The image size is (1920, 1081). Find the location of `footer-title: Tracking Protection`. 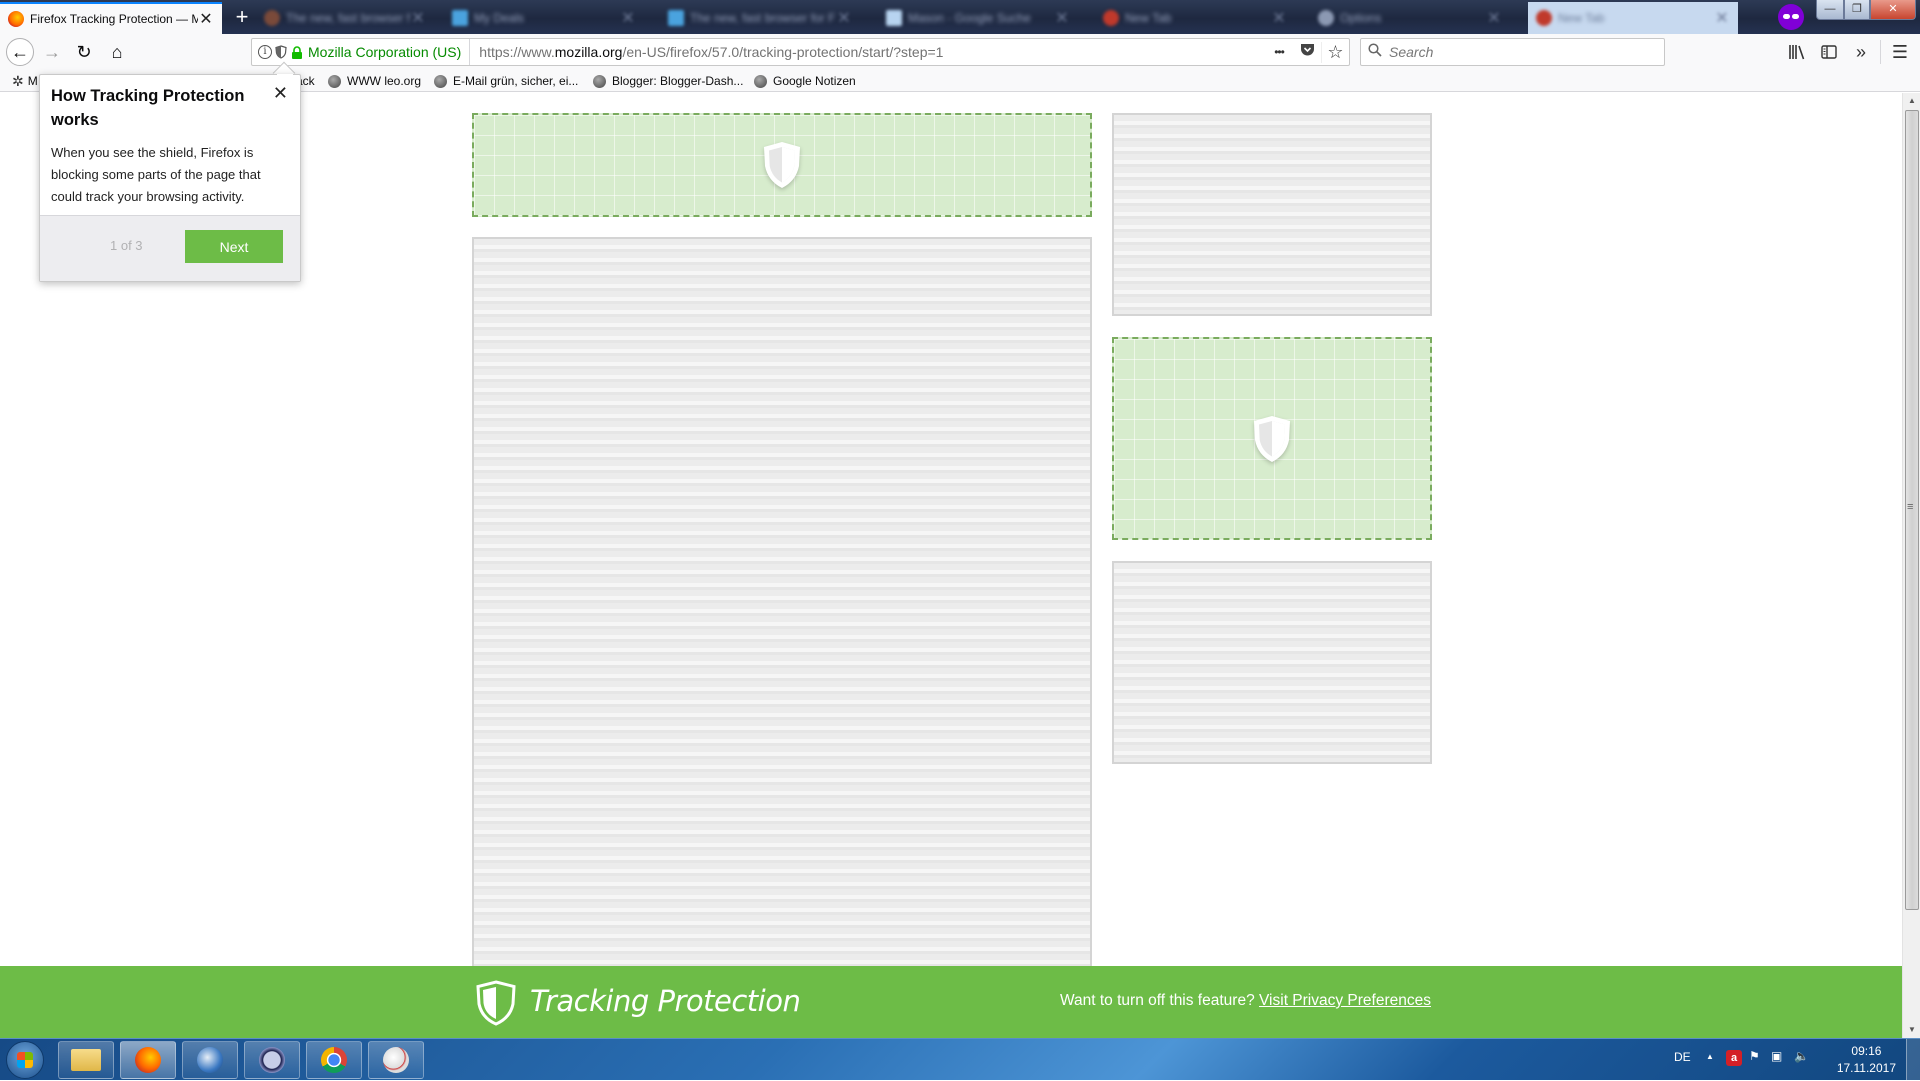

footer-title: Tracking Protection is located at coordinates (665, 1001).